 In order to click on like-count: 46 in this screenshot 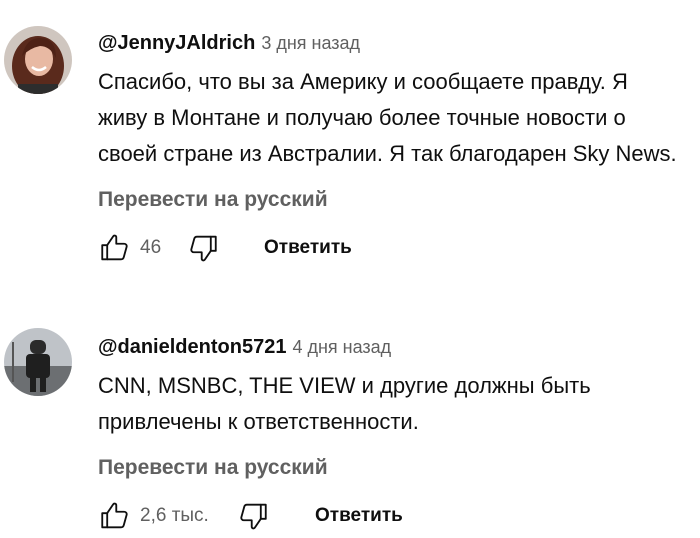, I will do `click(151, 247)`.